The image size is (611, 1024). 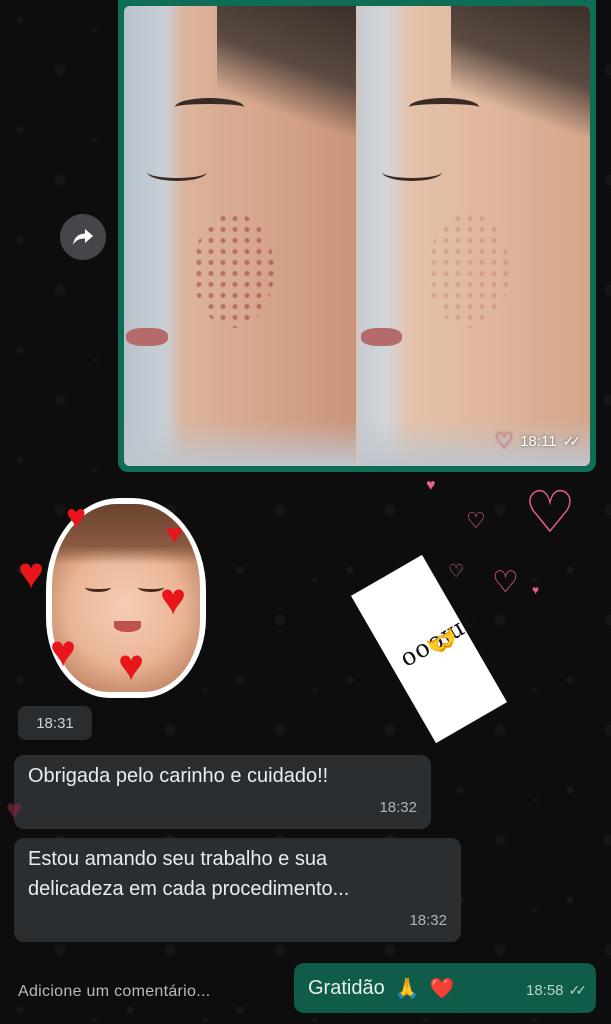 I want to click on sticker-timestamp: 18:31, so click(x=55, y=723).